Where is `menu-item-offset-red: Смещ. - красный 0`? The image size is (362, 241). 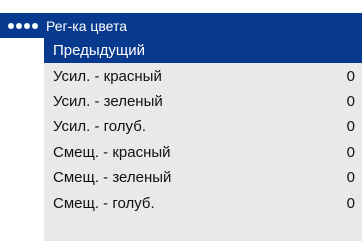 menu-item-offset-red: Смещ. - красный 0 is located at coordinates (203, 152).